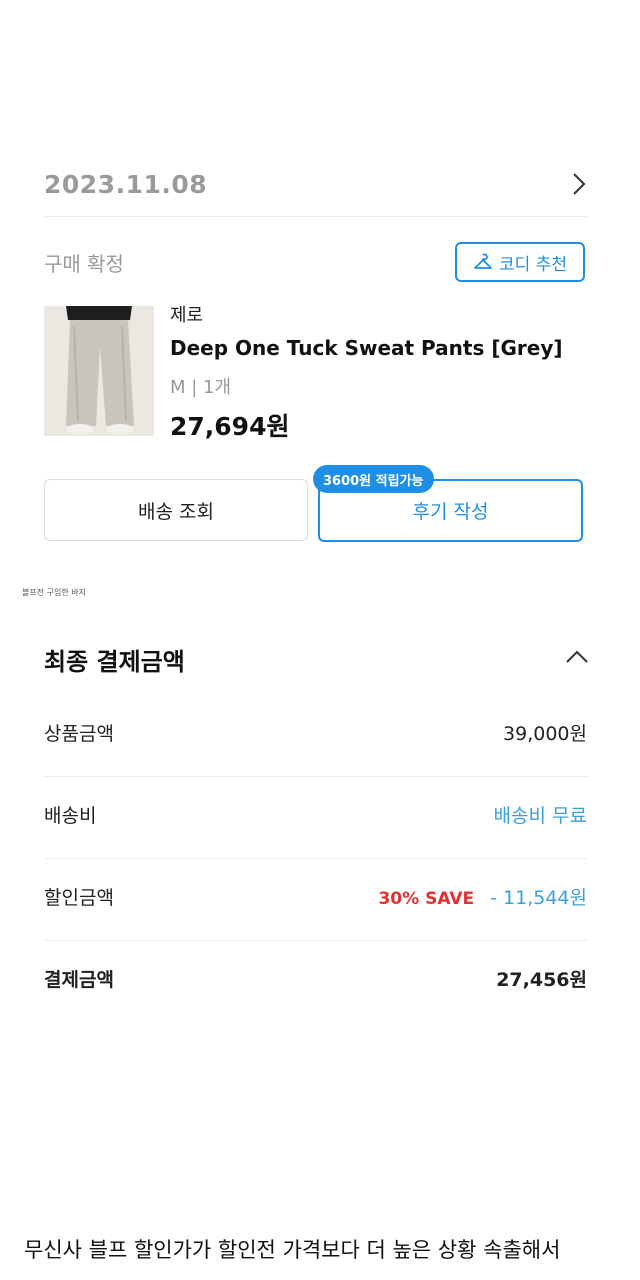 Image resolution: width=640 pixels, height=1280 pixels. What do you see at coordinates (538, 898) in the screenshot?
I see `discount-value: - 11,544원` at bounding box center [538, 898].